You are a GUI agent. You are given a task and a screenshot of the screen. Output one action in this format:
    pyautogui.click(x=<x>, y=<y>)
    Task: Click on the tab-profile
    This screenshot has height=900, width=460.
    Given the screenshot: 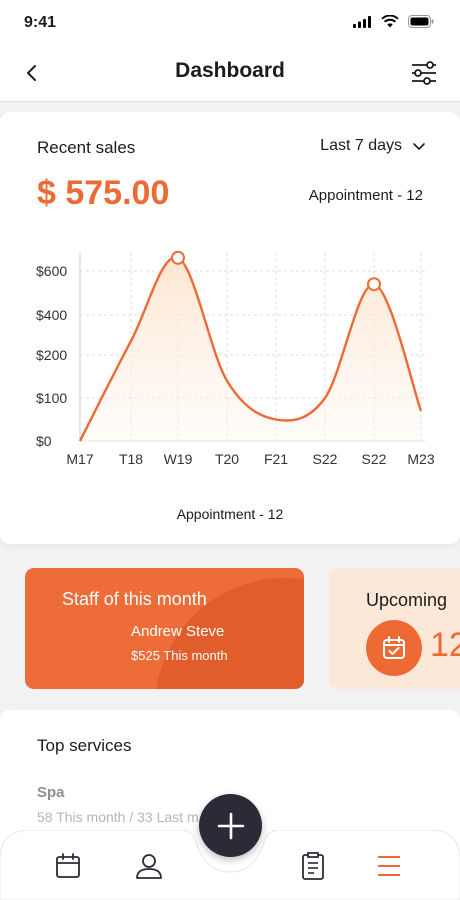 What is the action you would take?
    pyautogui.click(x=149, y=866)
    